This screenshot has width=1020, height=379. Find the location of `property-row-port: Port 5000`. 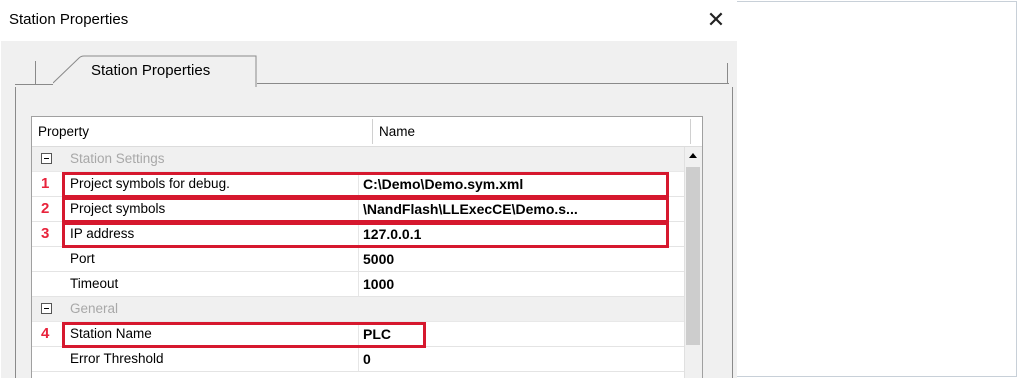

property-row-port: Port 5000 is located at coordinates (358, 259).